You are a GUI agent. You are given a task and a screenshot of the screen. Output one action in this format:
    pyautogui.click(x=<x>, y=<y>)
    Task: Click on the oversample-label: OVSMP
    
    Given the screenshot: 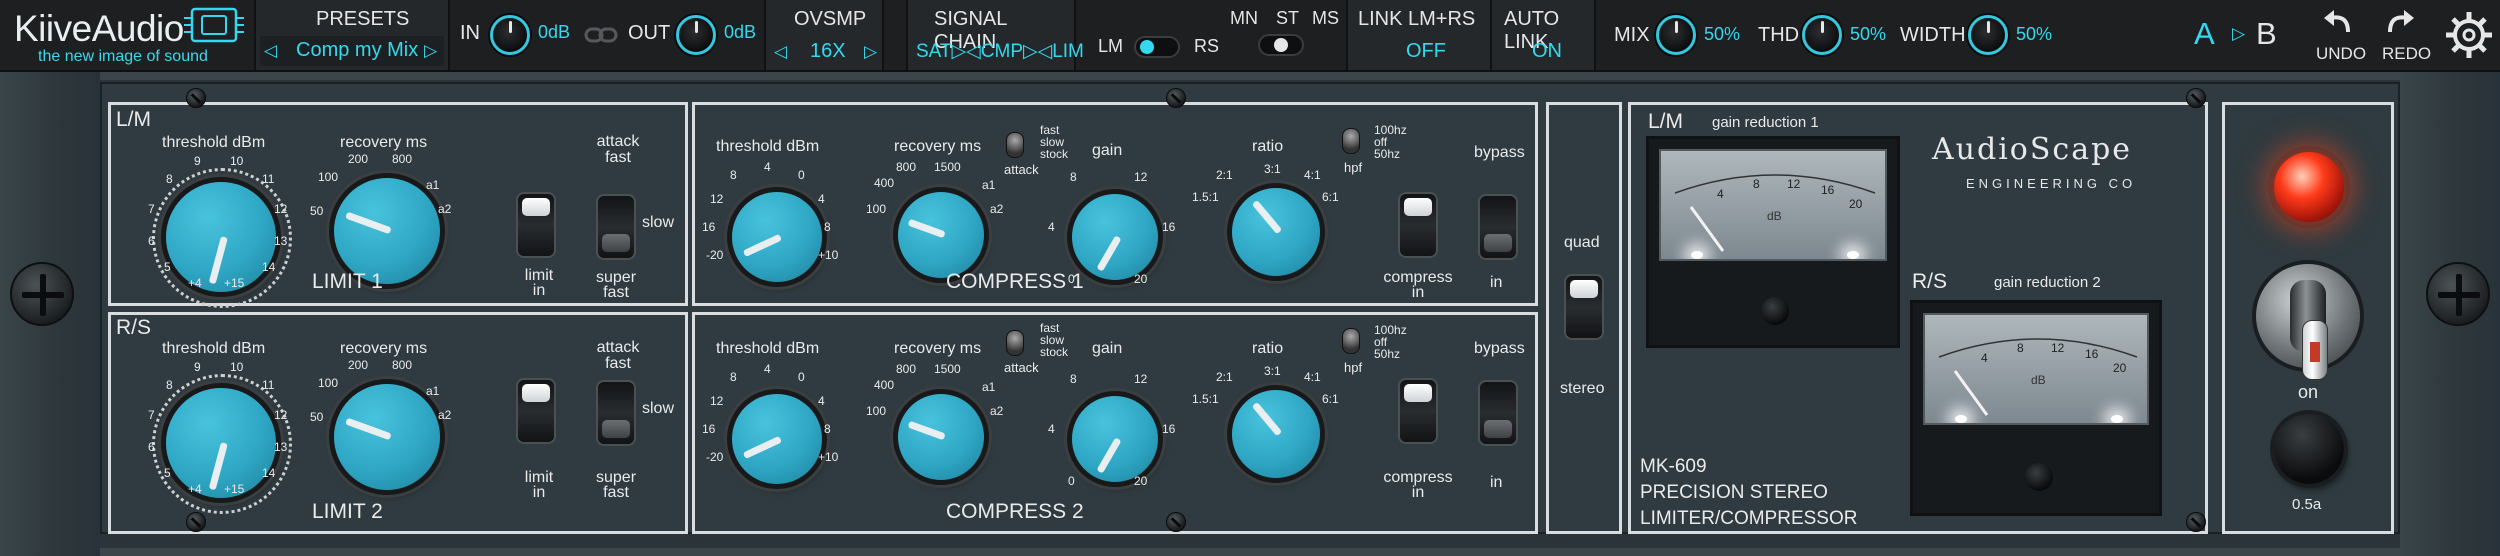 What is the action you would take?
    pyautogui.click(x=830, y=19)
    